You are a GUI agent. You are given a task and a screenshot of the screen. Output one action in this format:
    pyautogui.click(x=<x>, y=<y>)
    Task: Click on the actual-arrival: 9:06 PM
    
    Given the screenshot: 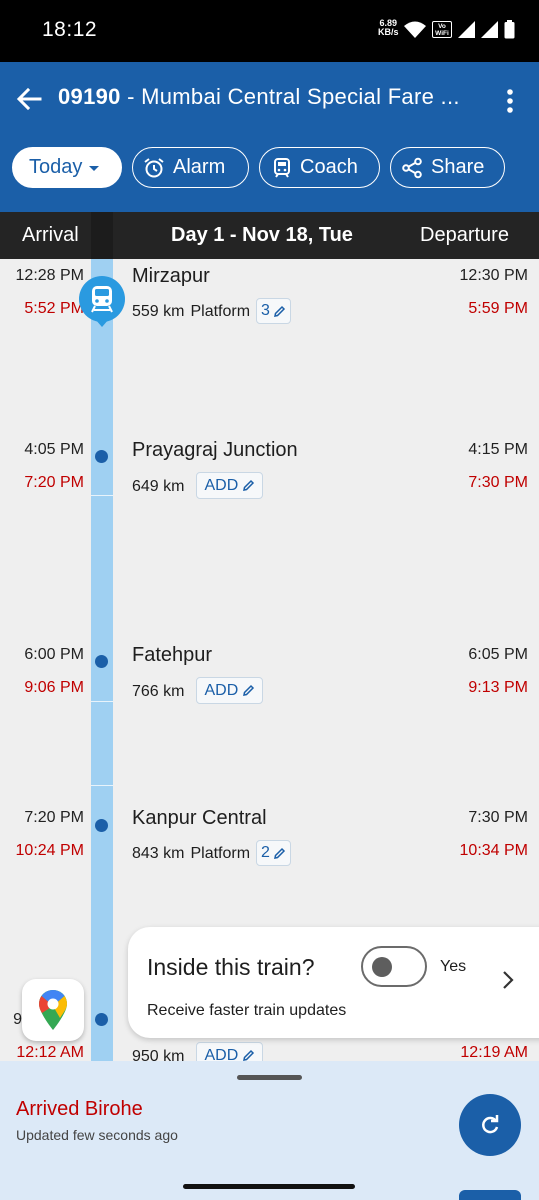 What is the action you would take?
    pyautogui.click(x=54, y=687)
    